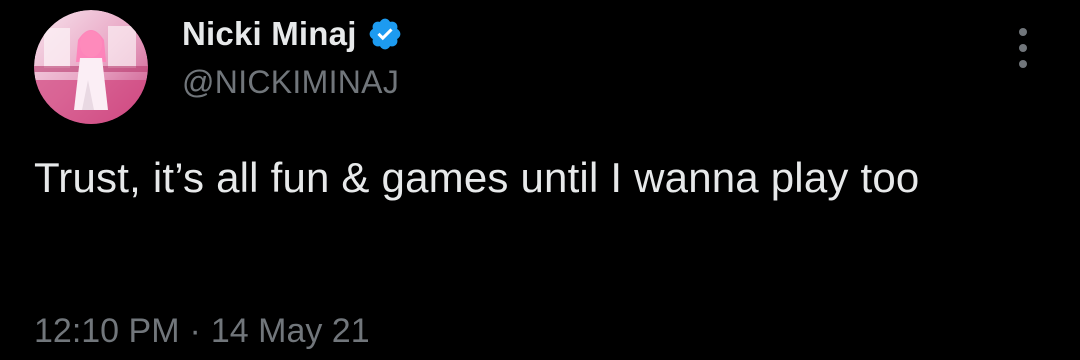 Image resolution: width=1080 pixels, height=360 pixels. Describe the element at coordinates (202, 331) in the screenshot. I see `tweet-timestamp: 12:10 PM · 14 May 21` at that location.